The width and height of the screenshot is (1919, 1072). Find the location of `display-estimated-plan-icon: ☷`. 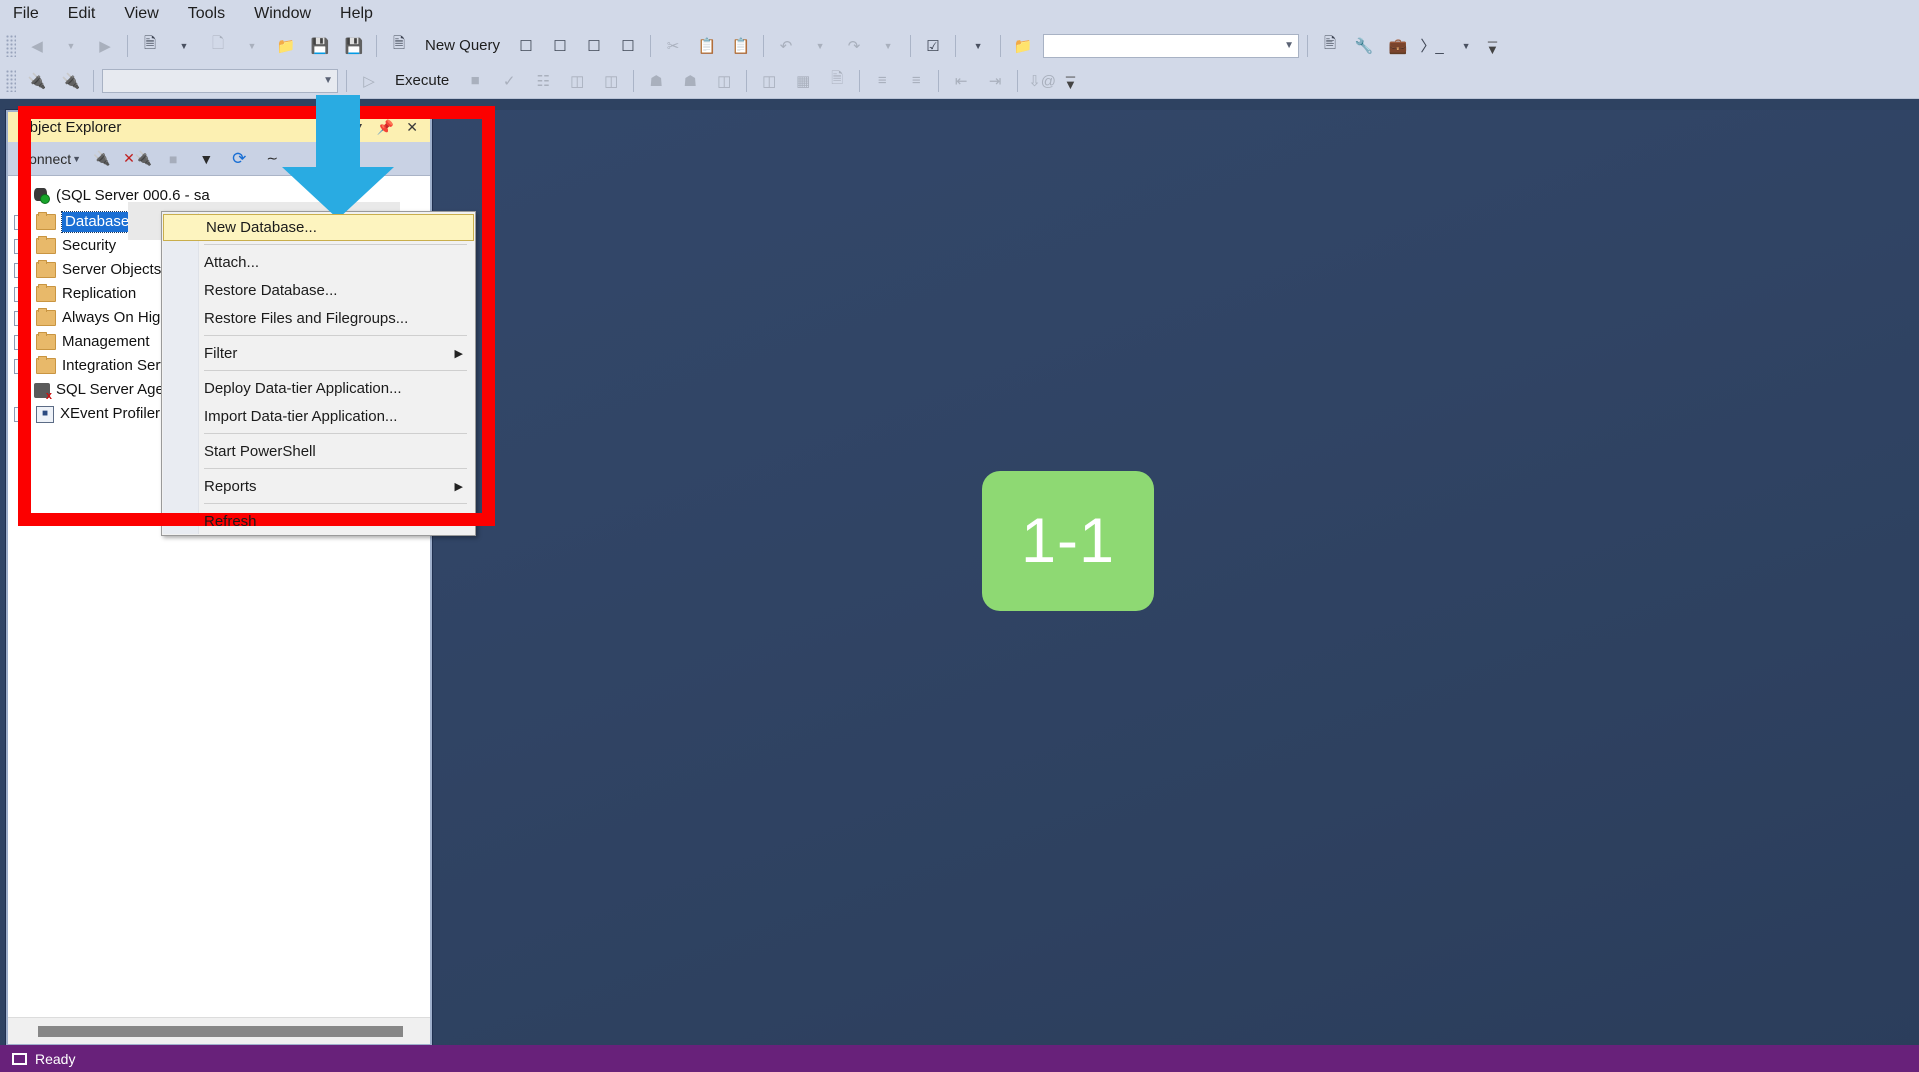

display-estimated-plan-icon: ☷ is located at coordinates (543, 81).